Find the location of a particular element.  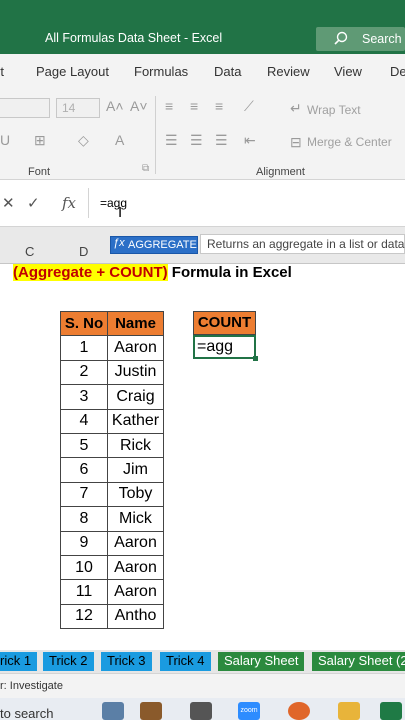

font-group-label: Font is located at coordinates (39, 172).